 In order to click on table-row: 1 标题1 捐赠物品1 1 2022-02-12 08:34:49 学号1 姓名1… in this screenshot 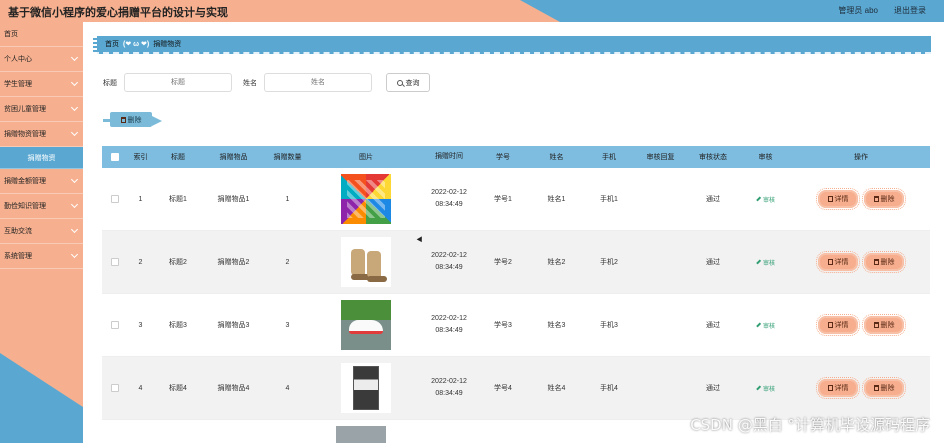, I will do `click(516, 199)`.